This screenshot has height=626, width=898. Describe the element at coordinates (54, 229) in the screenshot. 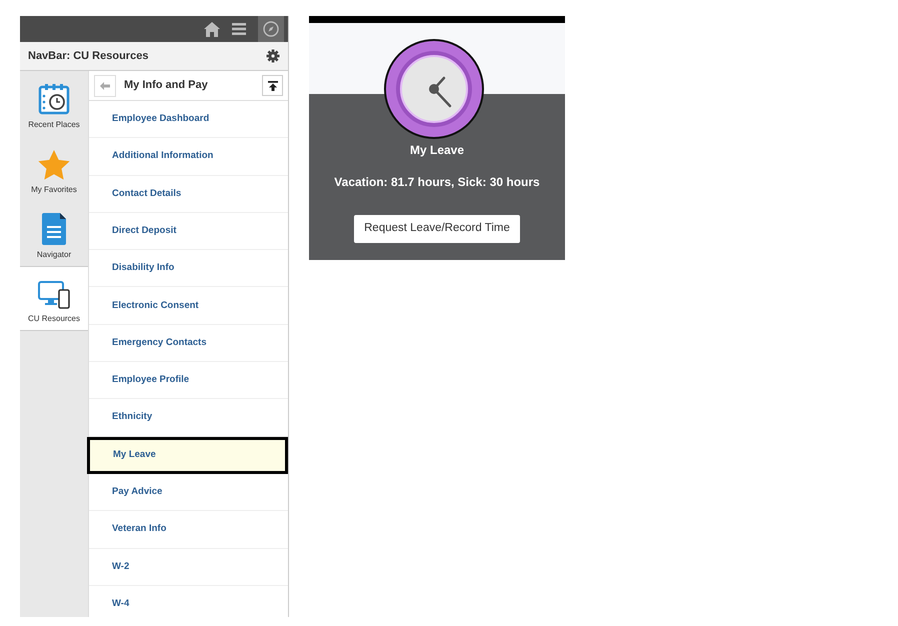

I see `document-icon` at that location.